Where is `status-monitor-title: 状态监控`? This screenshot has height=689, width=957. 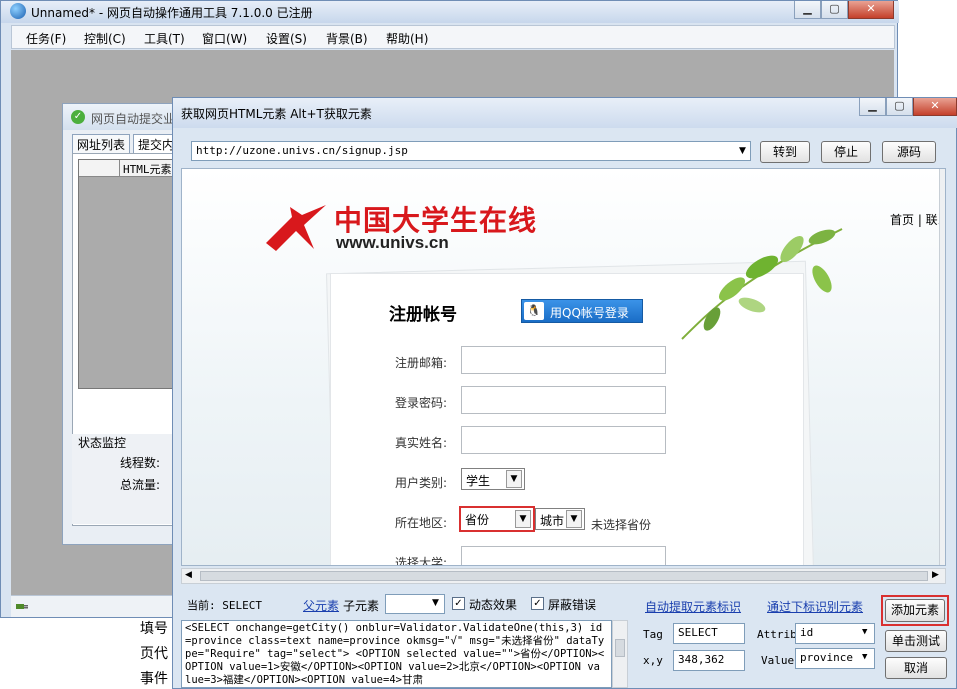
status-monitor-title: 状态监控 is located at coordinates (102, 443).